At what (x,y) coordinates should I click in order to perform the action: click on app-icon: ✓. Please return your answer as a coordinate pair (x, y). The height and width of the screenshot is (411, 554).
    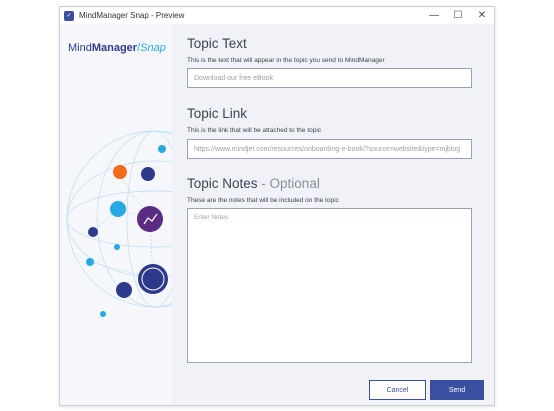
    Looking at the image, I should click on (69, 15).